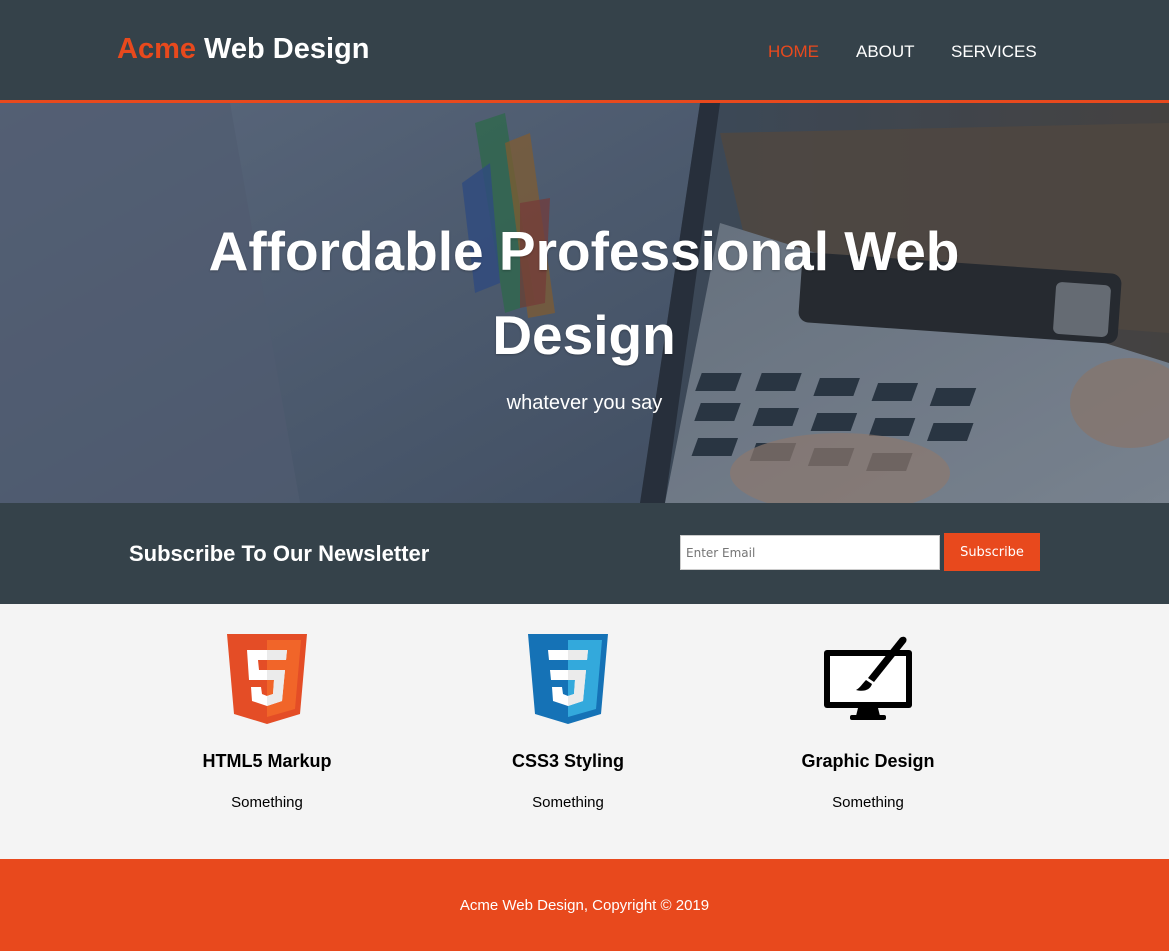 Image resolution: width=1169 pixels, height=951 pixels. I want to click on hero-title: Affordable Professional Web Design, so click(584, 293).